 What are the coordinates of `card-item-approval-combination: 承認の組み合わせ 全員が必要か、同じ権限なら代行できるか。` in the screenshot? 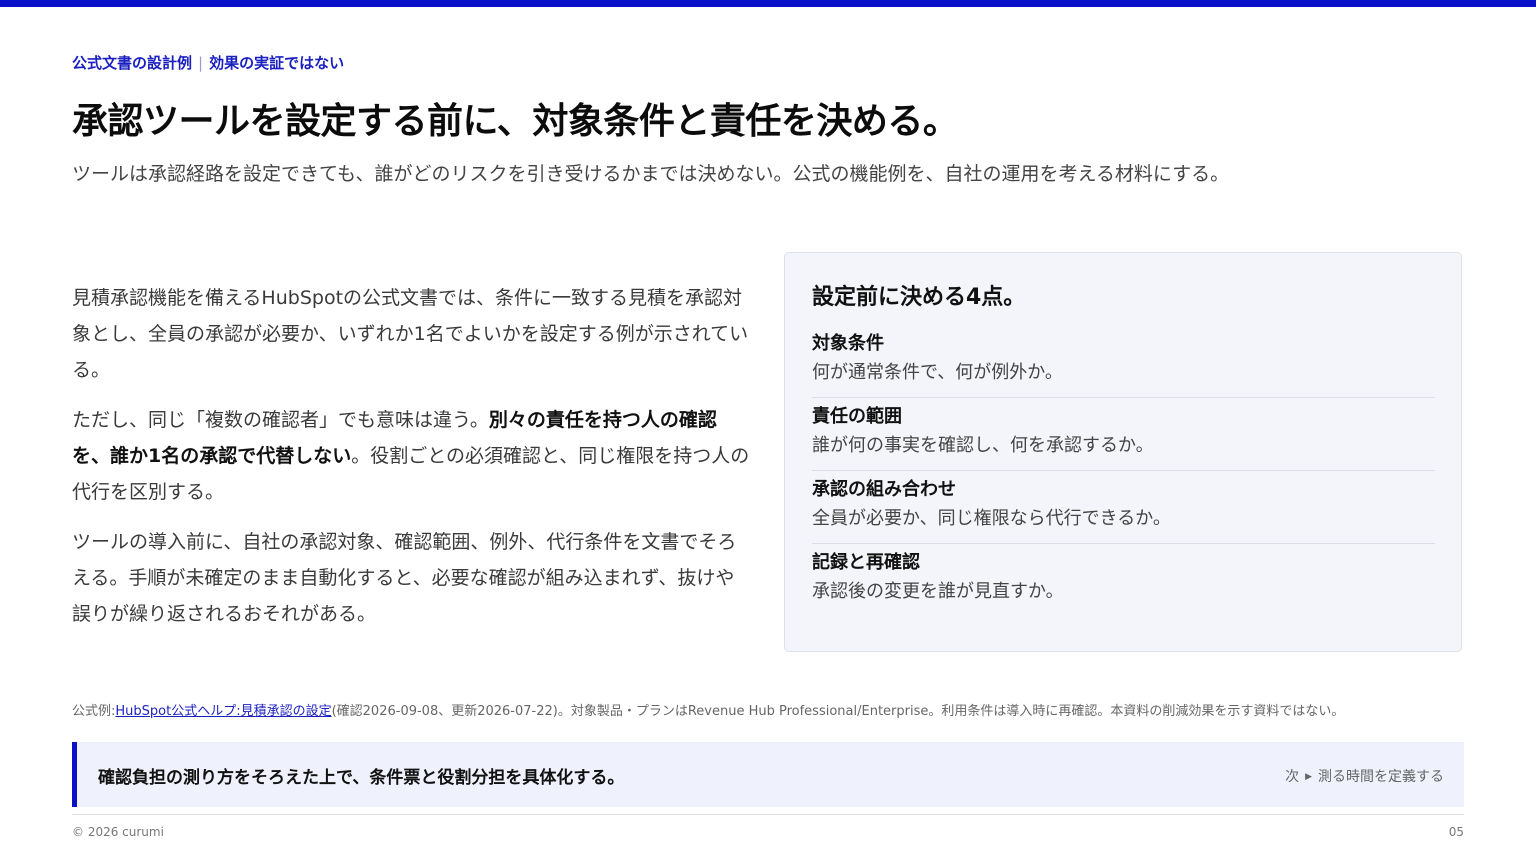 It's located at (1123, 507).